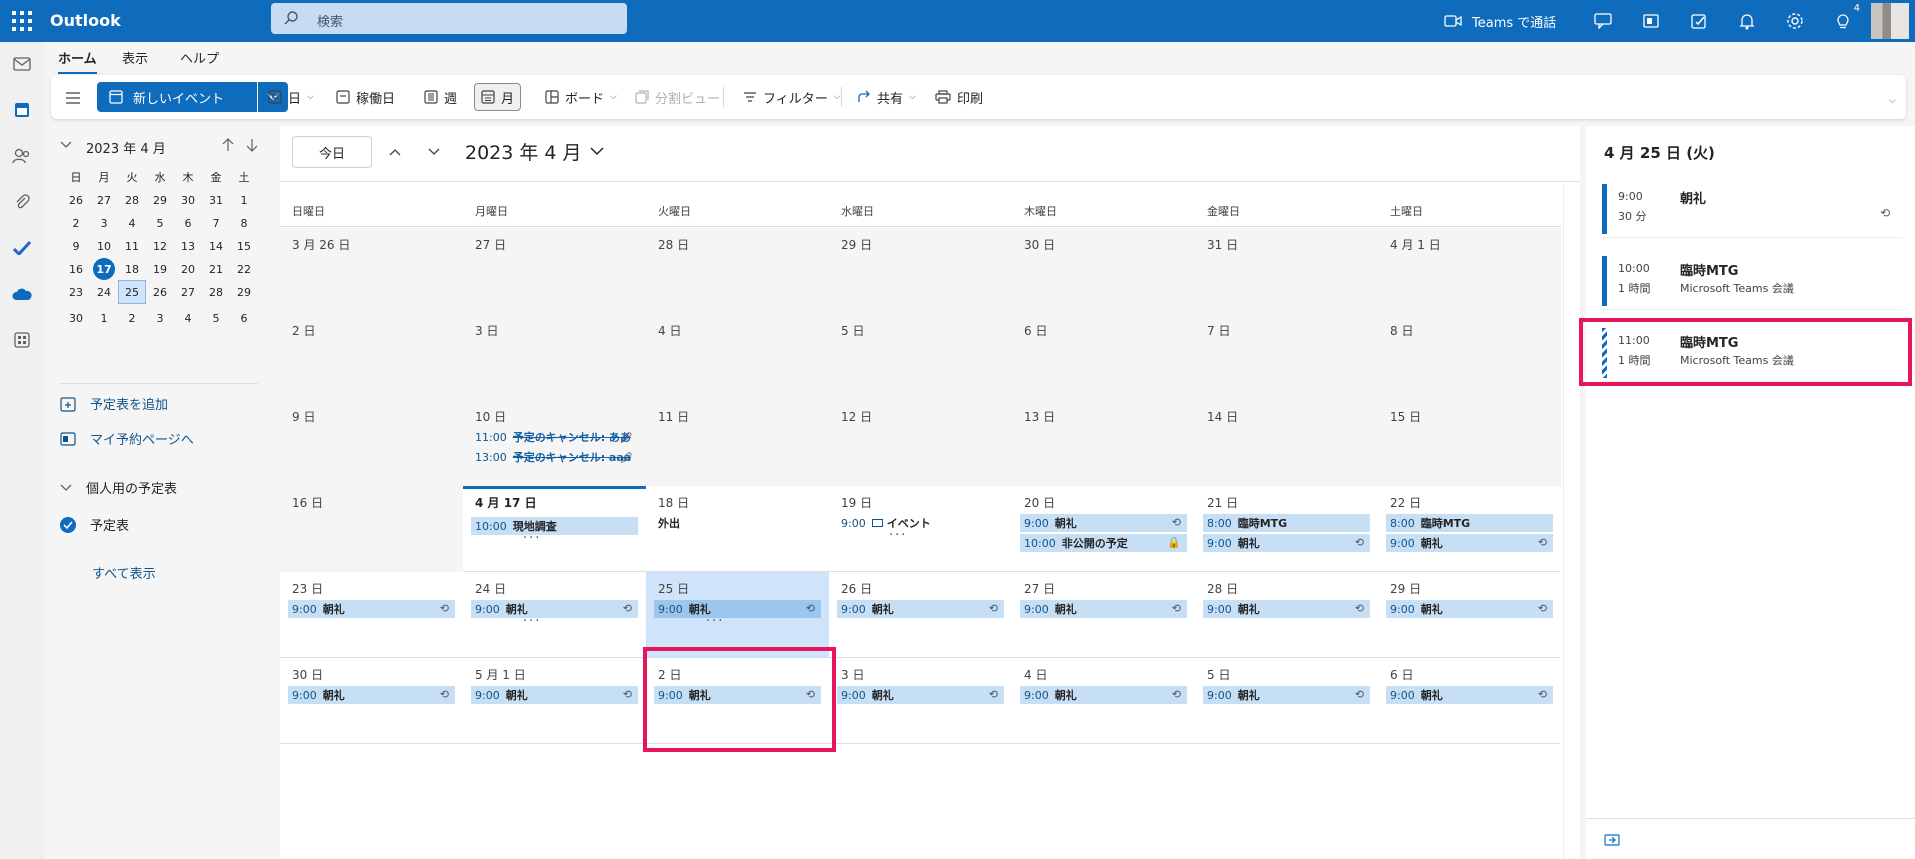 This screenshot has width=1915, height=859. I want to click on mini-calendar-day: 6, so click(244, 318).